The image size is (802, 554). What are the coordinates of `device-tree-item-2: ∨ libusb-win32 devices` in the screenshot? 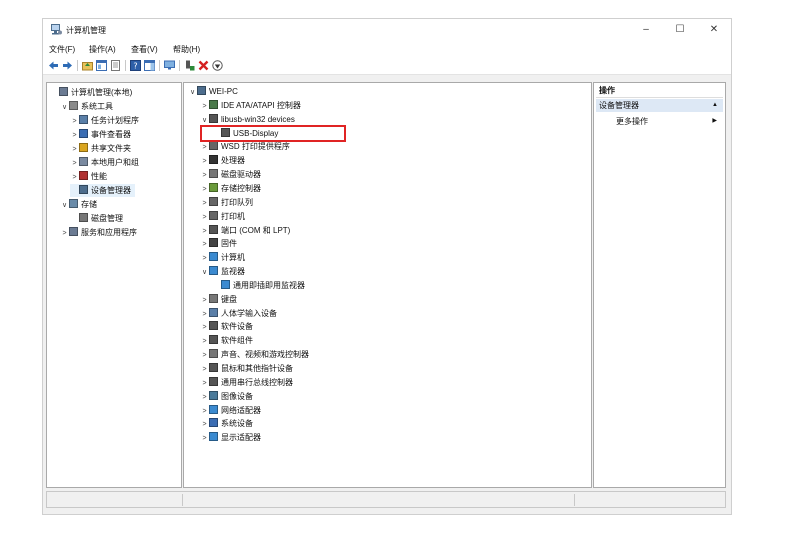 It's located at (247, 119).